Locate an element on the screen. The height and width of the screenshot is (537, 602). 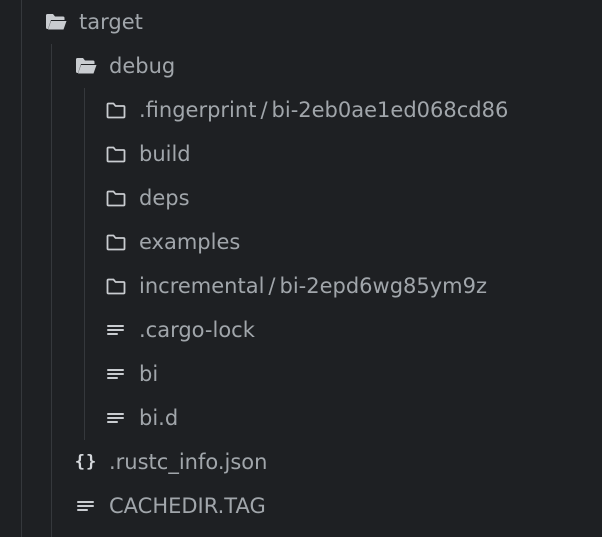
tree-item-bi: bi is located at coordinates (131, 374).